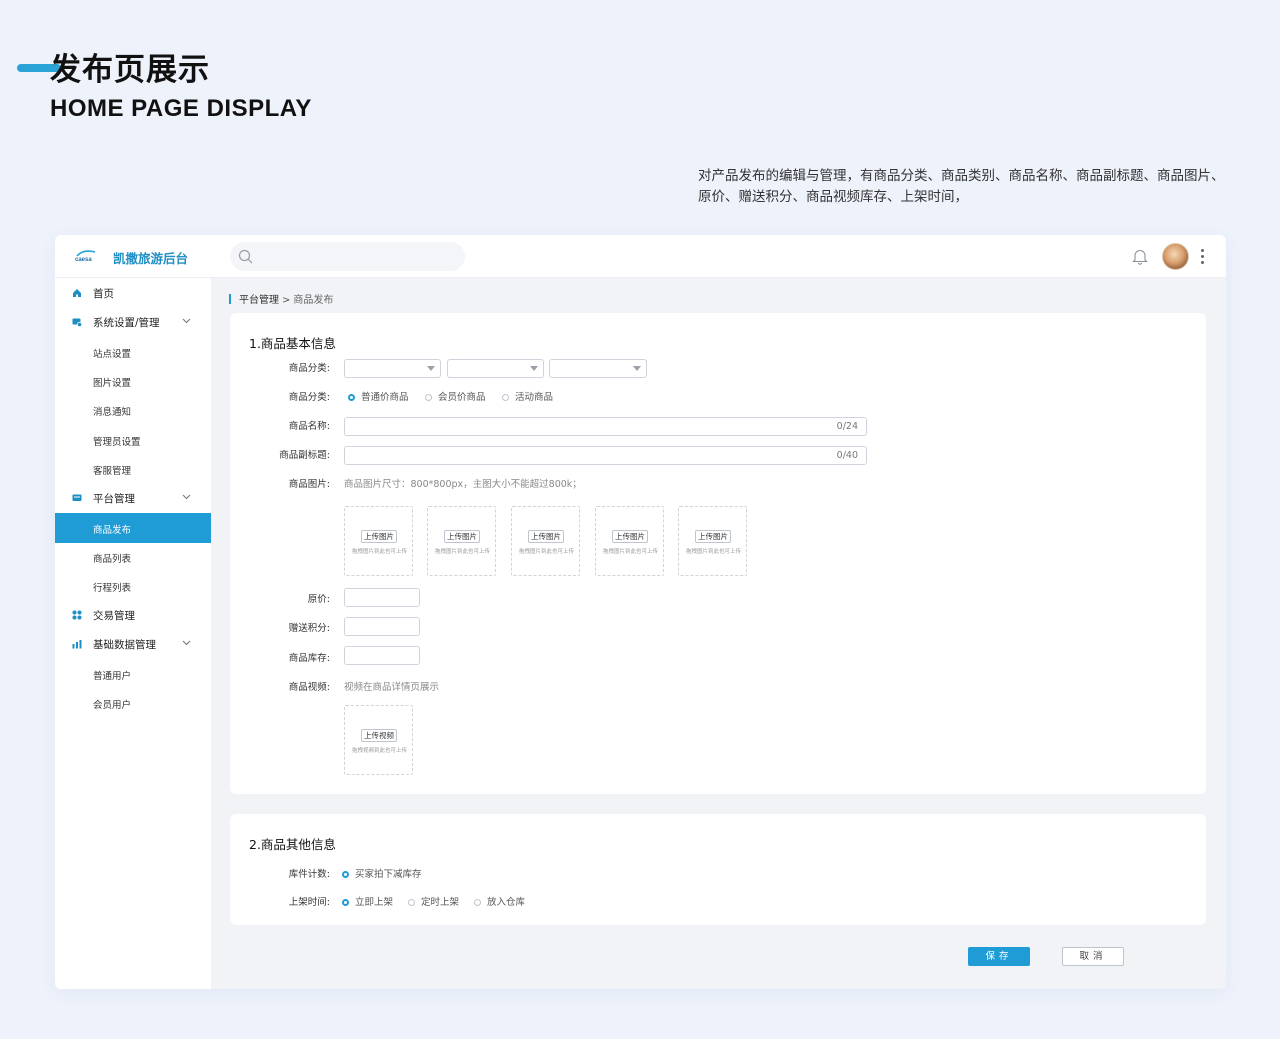  Describe the element at coordinates (133, 381) in the screenshot. I see `sidebar-subitem-images: 图片设置` at that location.